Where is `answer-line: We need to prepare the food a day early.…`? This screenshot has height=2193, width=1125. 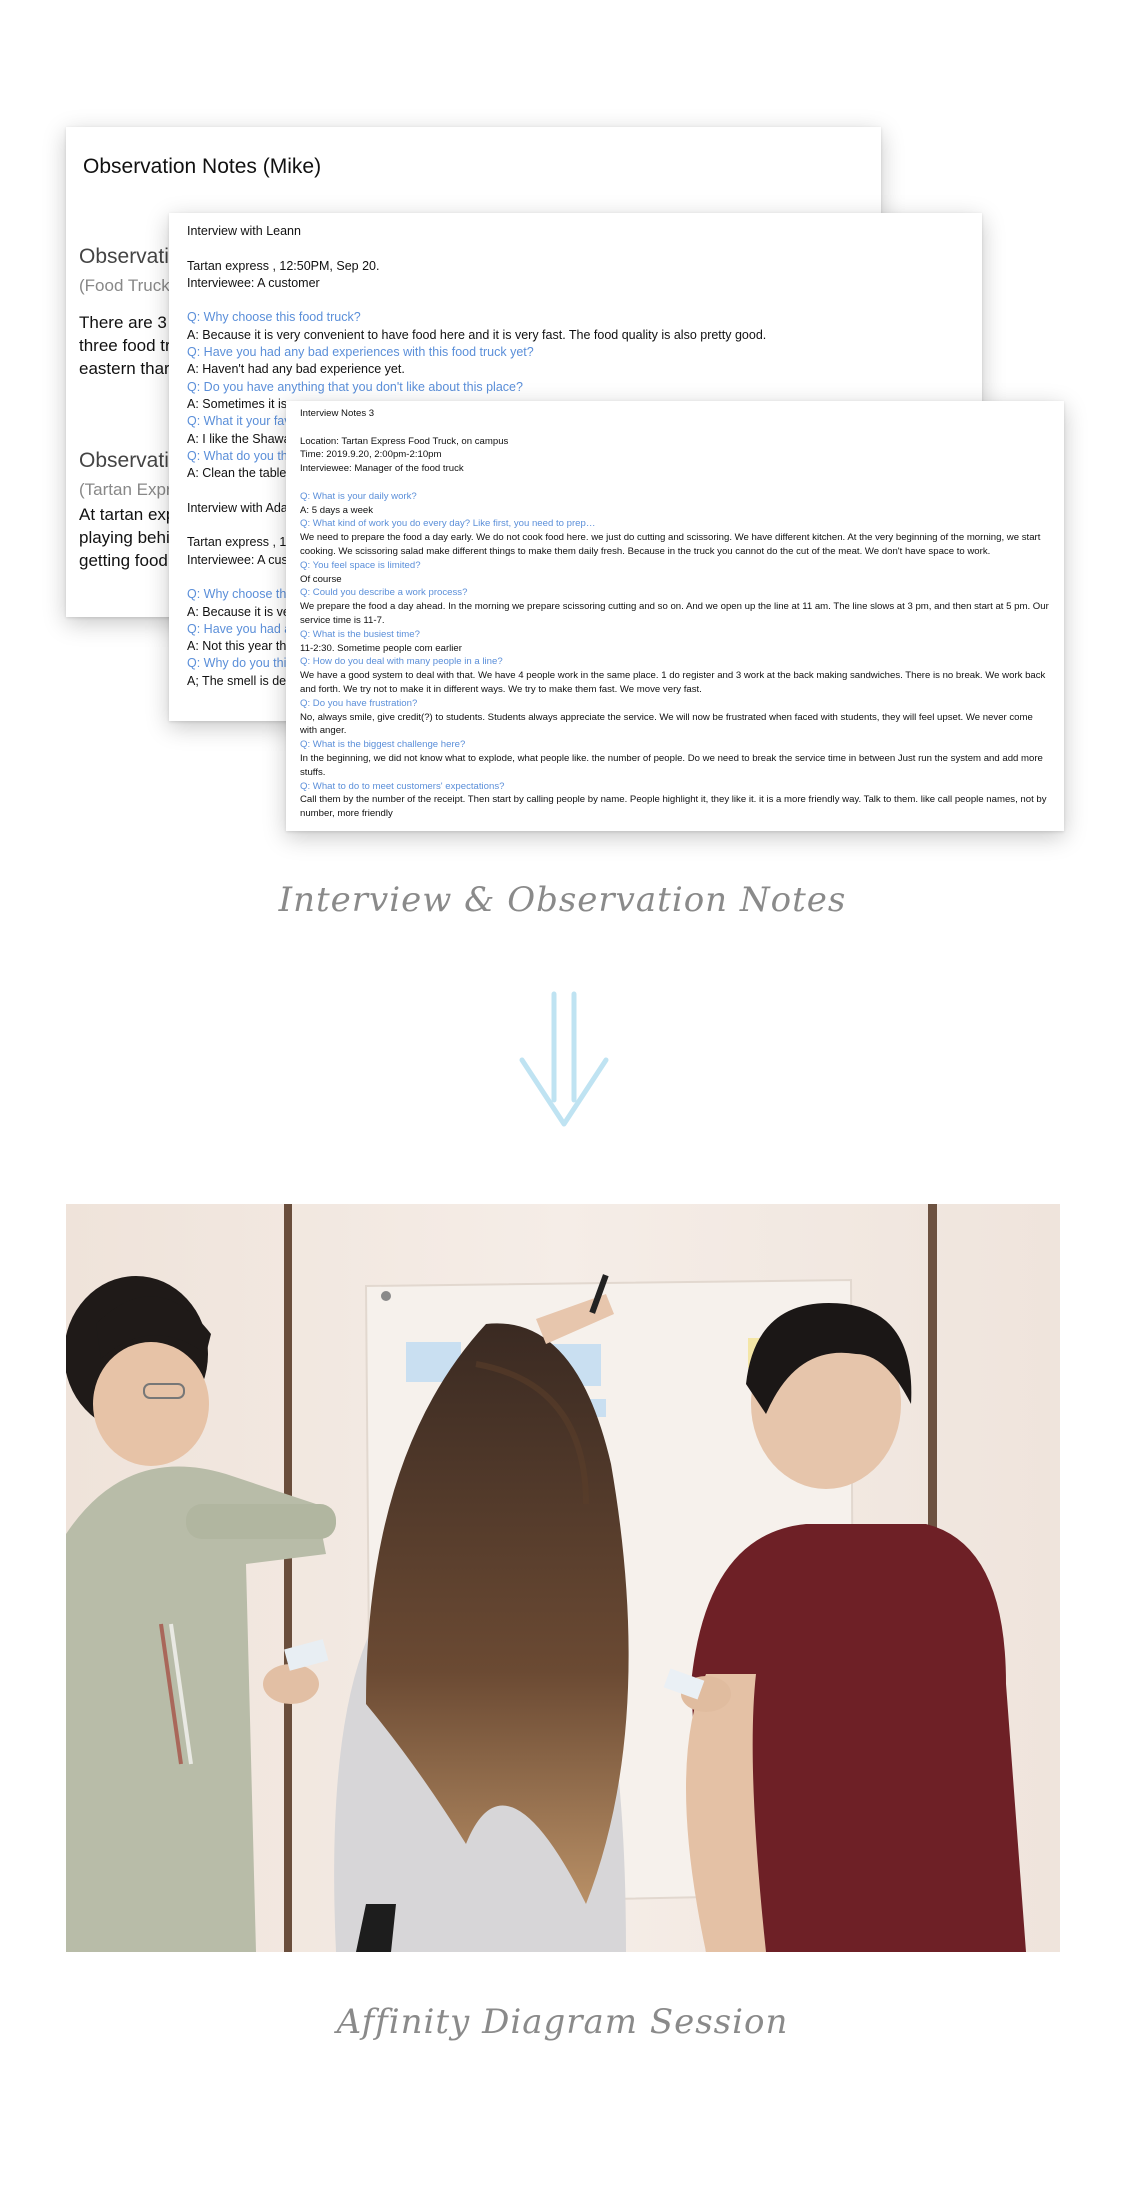 answer-line: We need to prepare the food a day early.… is located at coordinates (670, 544).